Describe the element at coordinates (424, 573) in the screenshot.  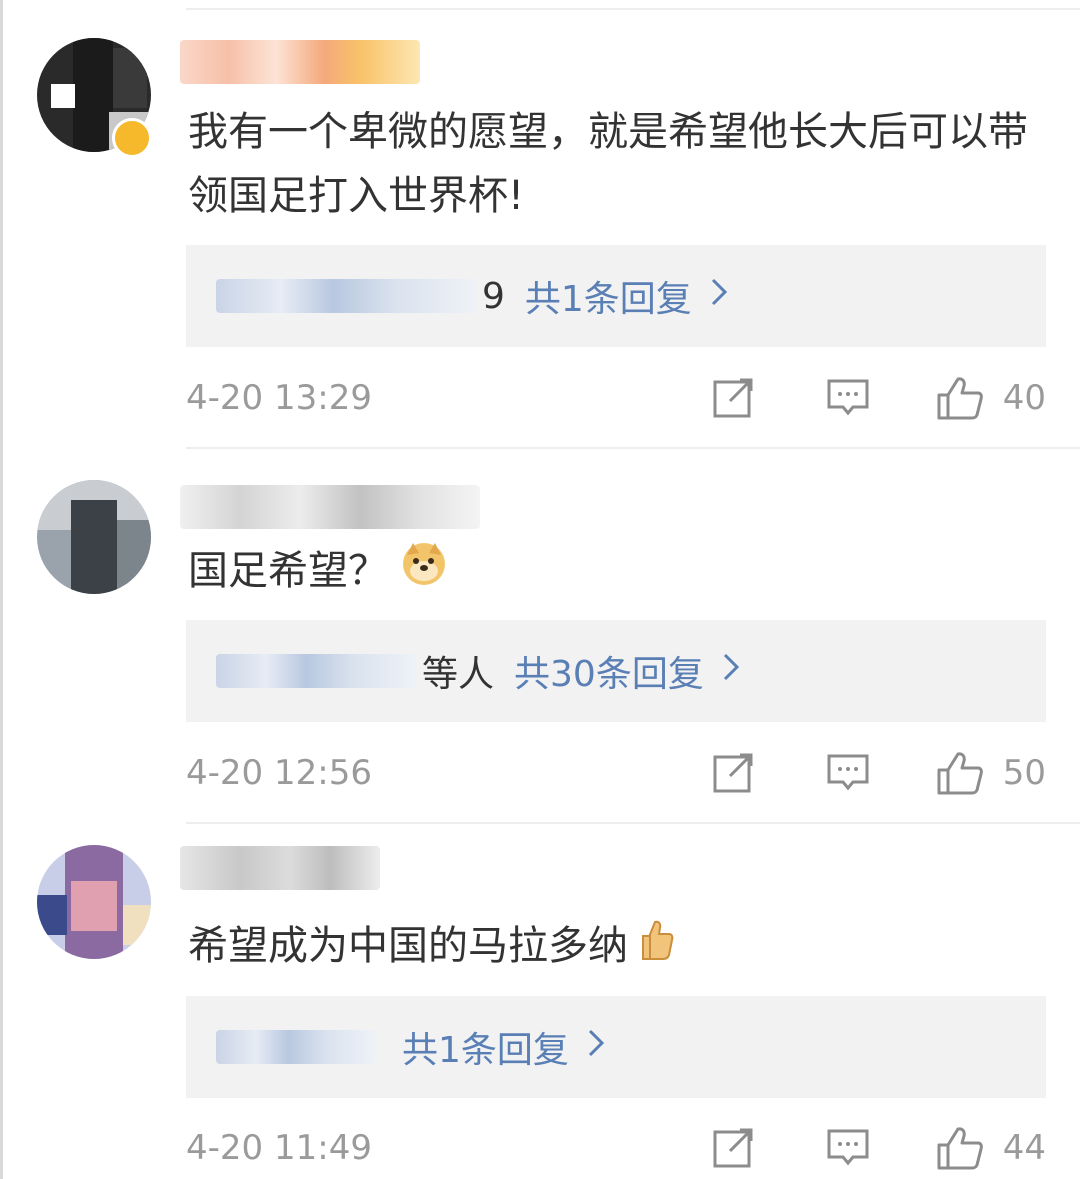
I see `doge-emoji` at that location.